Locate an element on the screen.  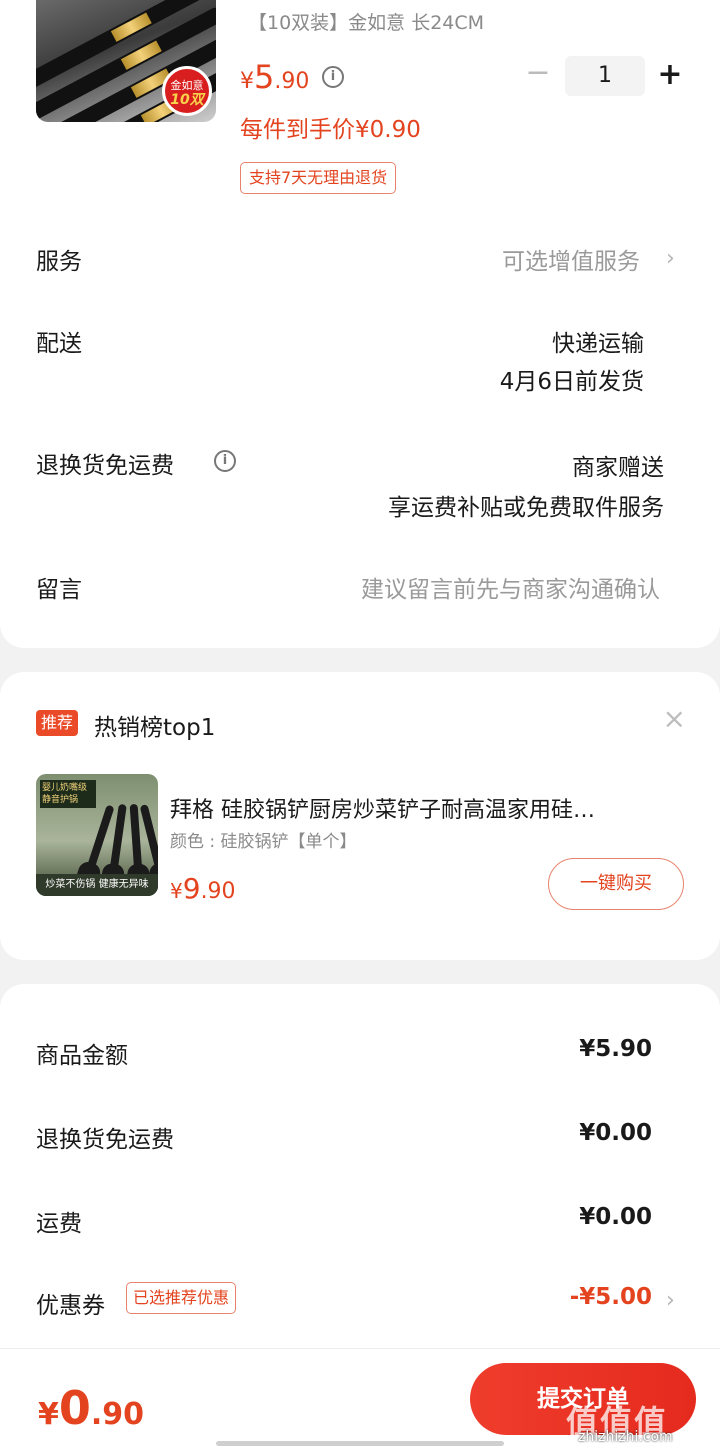
chevron-right-icon: › is located at coordinates (670, 258).